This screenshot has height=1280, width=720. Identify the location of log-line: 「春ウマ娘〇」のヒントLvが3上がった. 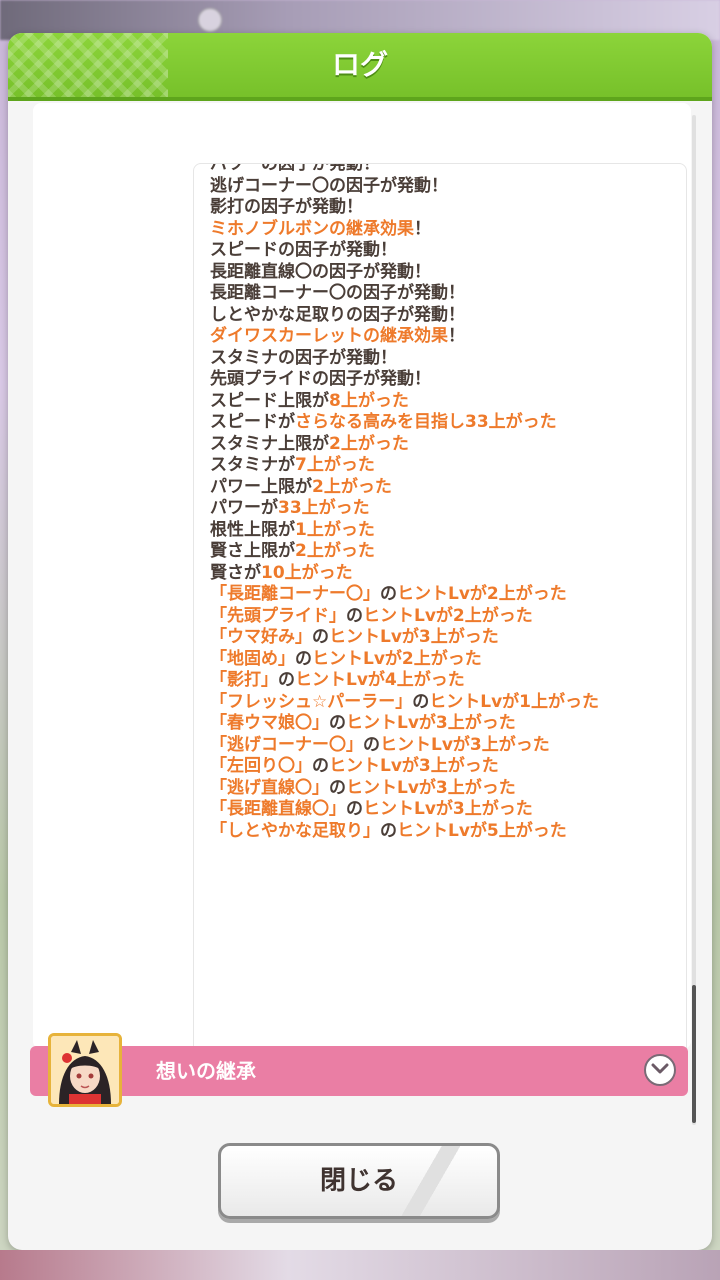
(425, 724).